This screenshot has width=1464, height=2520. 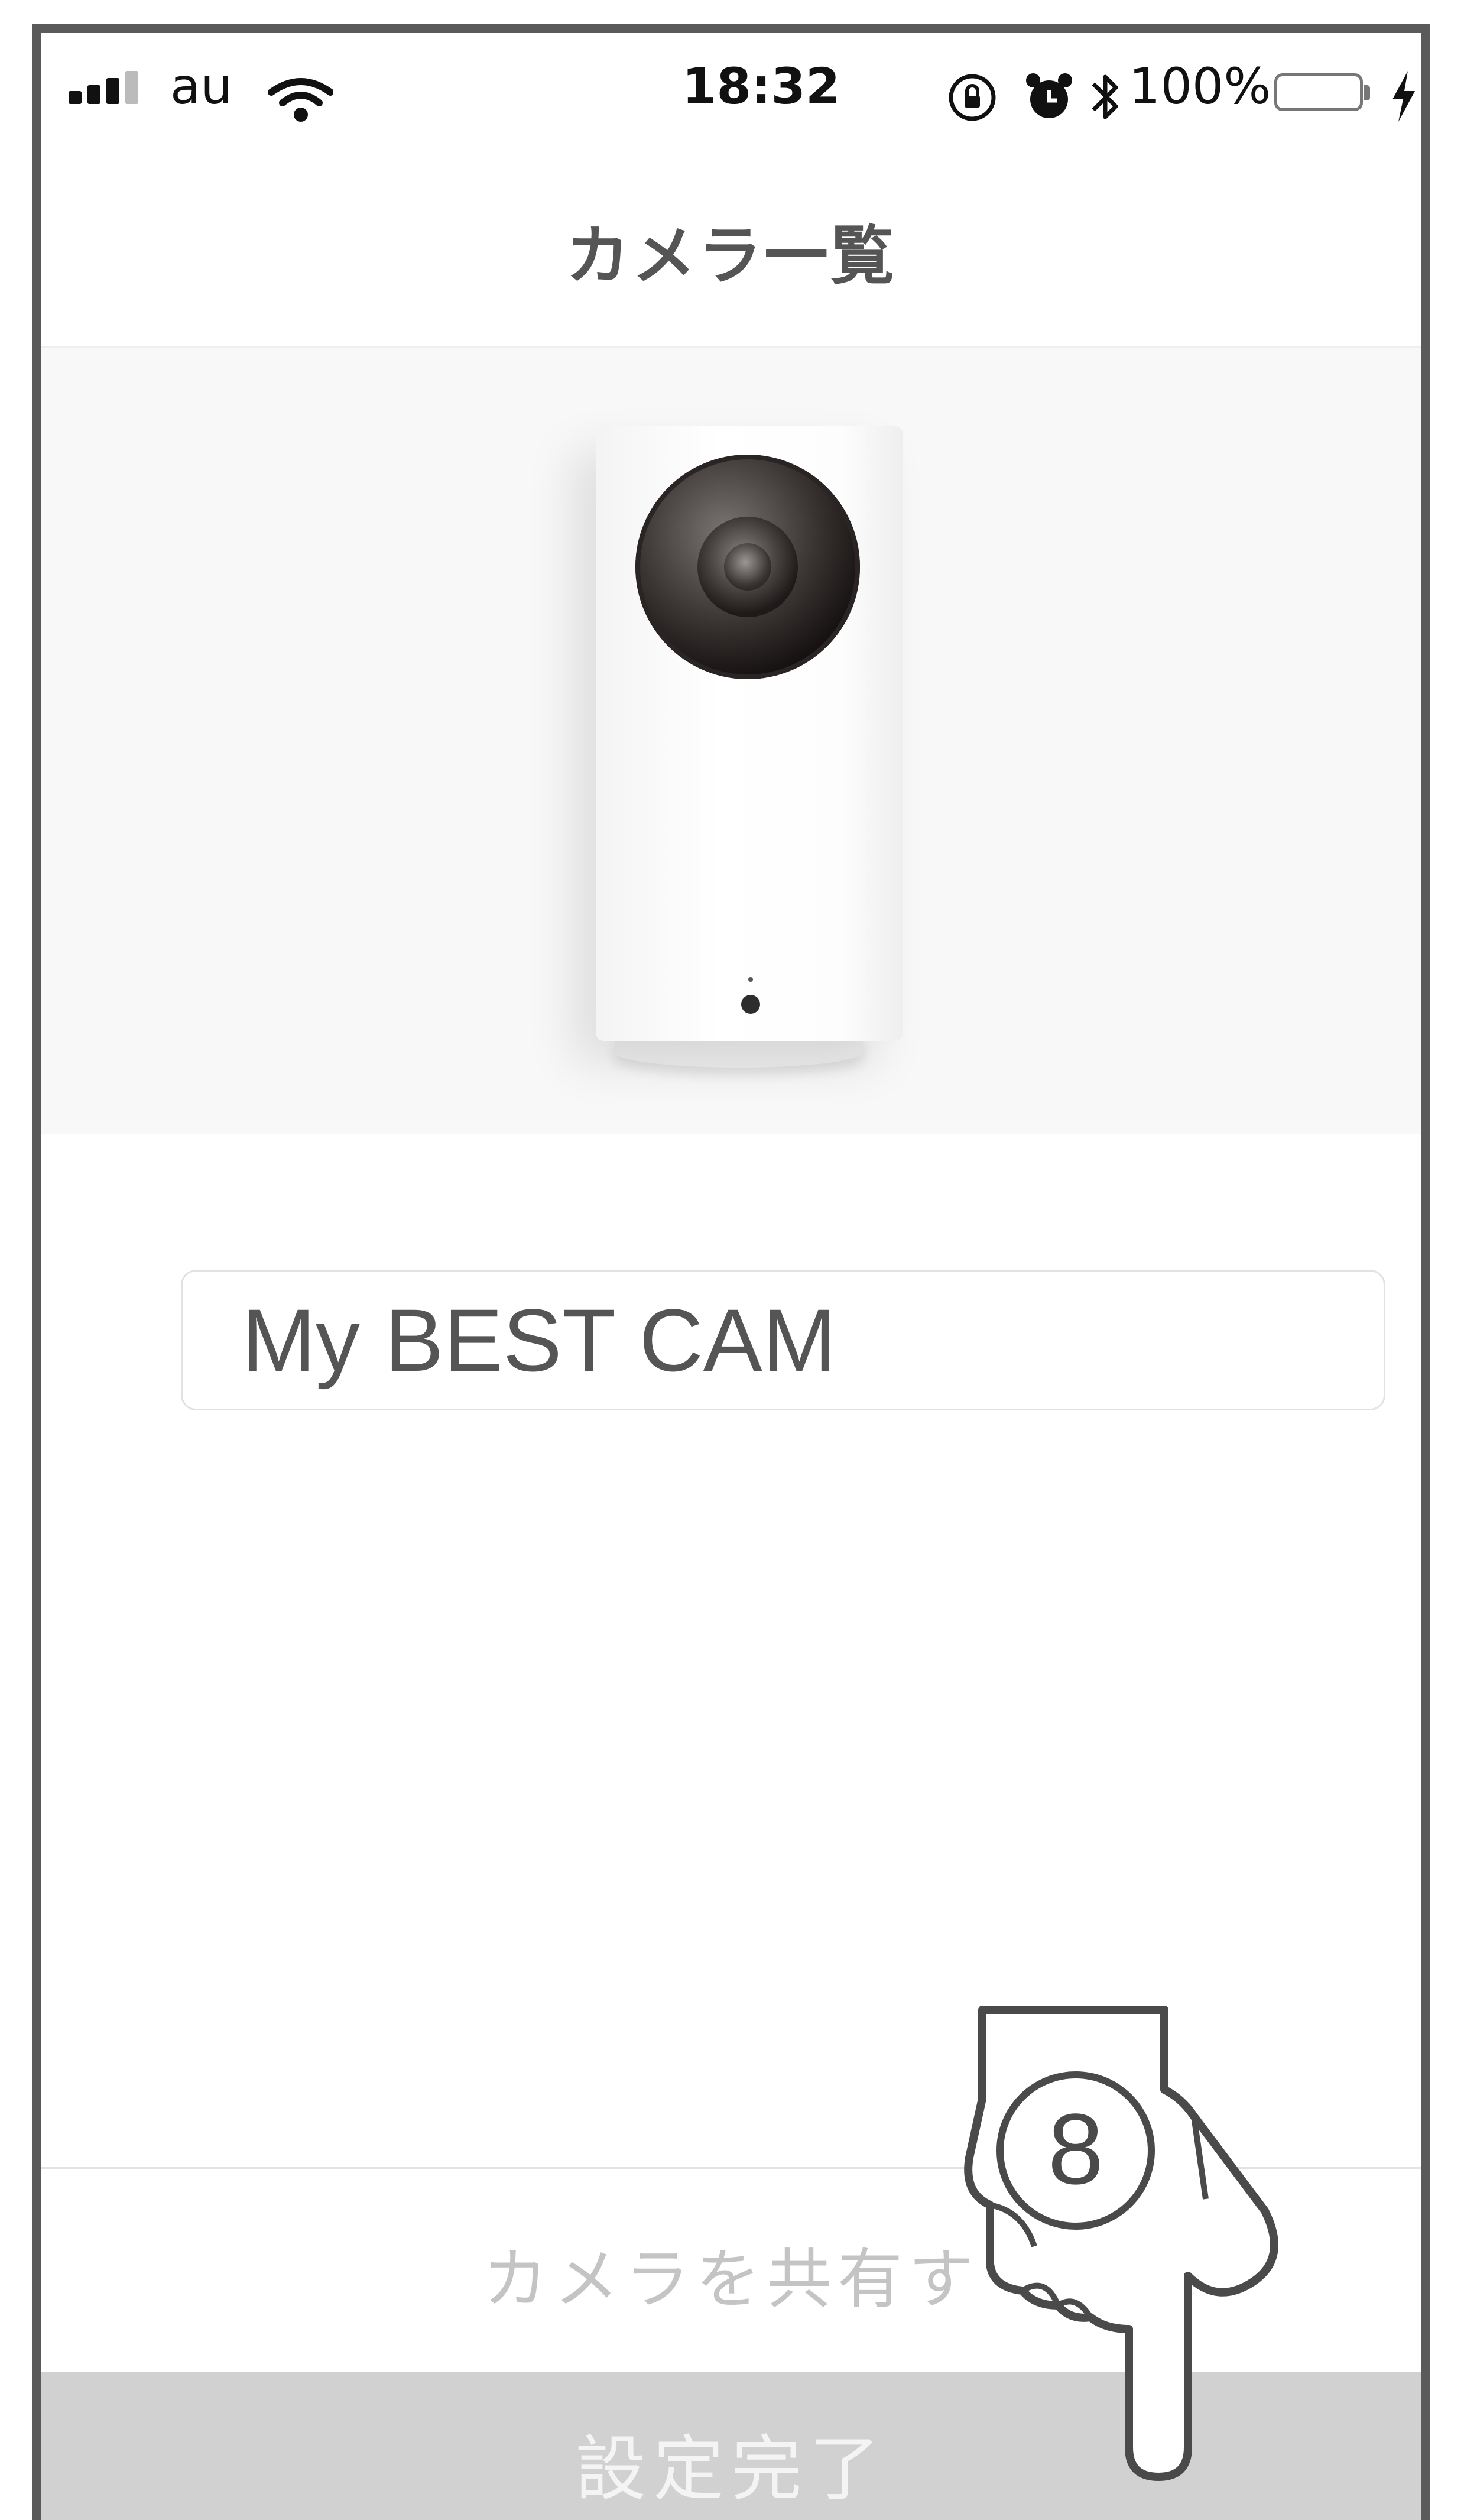 What do you see at coordinates (783, 1340) in the screenshot?
I see `camera-name-input` at bounding box center [783, 1340].